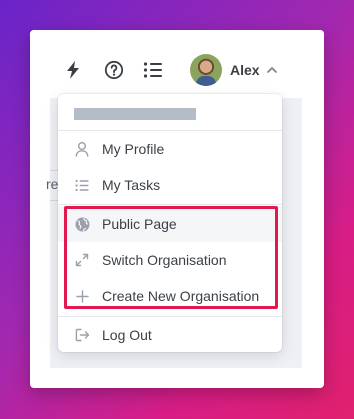  I want to click on menu-item-my-profile: My Profile, so click(170, 149).